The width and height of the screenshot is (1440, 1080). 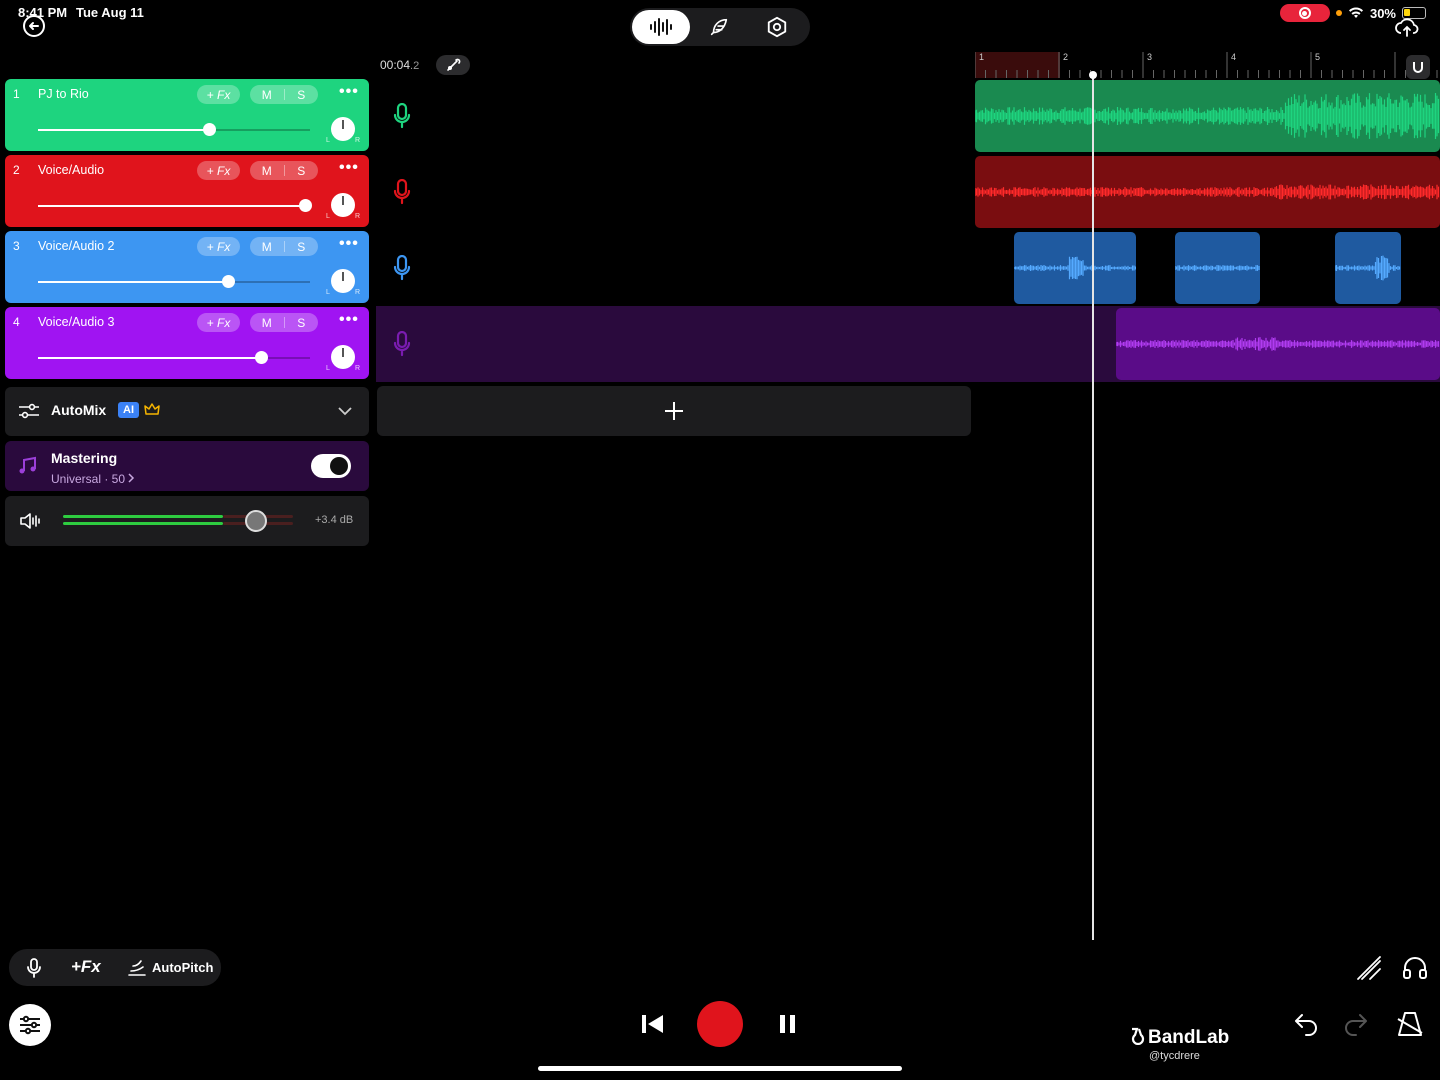 I want to click on track-name: PJ to Rio, so click(x=63, y=94).